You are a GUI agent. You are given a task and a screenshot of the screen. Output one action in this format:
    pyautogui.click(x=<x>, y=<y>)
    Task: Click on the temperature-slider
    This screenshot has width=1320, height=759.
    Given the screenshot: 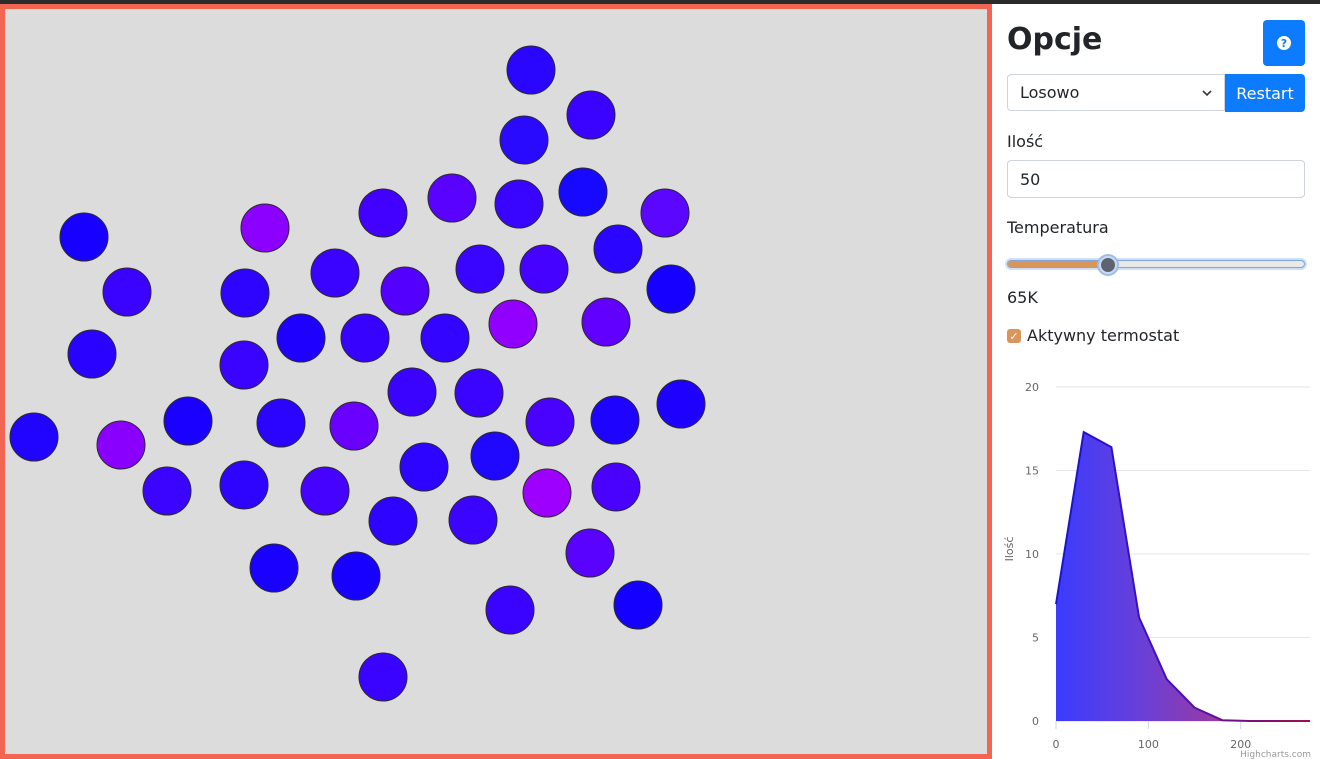 What is the action you would take?
    pyautogui.click(x=1156, y=265)
    